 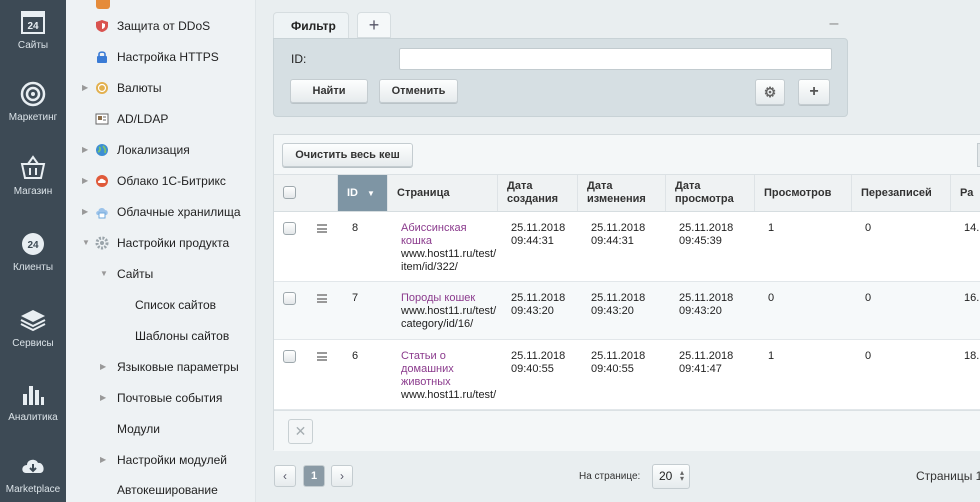 I want to click on close-icon: ✕, so click(x=300, y=431).